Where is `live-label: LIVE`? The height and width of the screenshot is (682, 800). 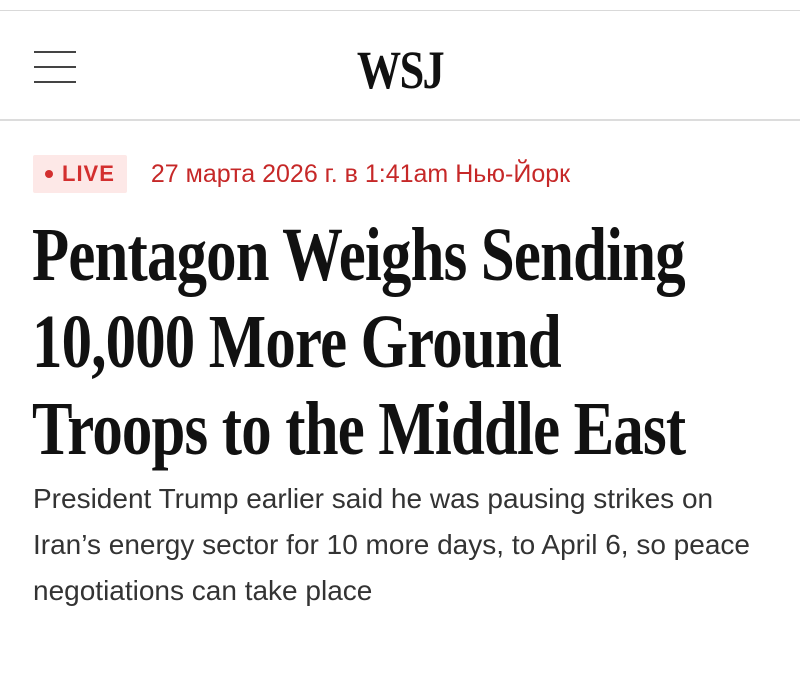
live-label: LIVE is located at coordinates (88, 173).